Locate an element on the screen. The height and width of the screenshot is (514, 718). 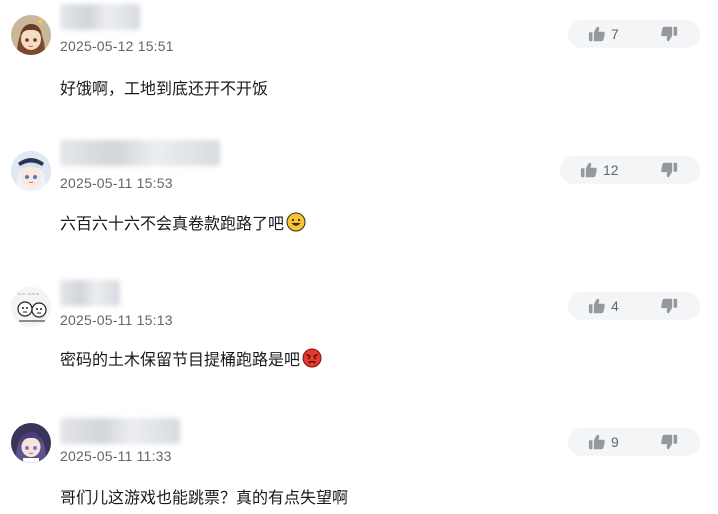
vote-bar: 12 is located at coordinates (630, 170).